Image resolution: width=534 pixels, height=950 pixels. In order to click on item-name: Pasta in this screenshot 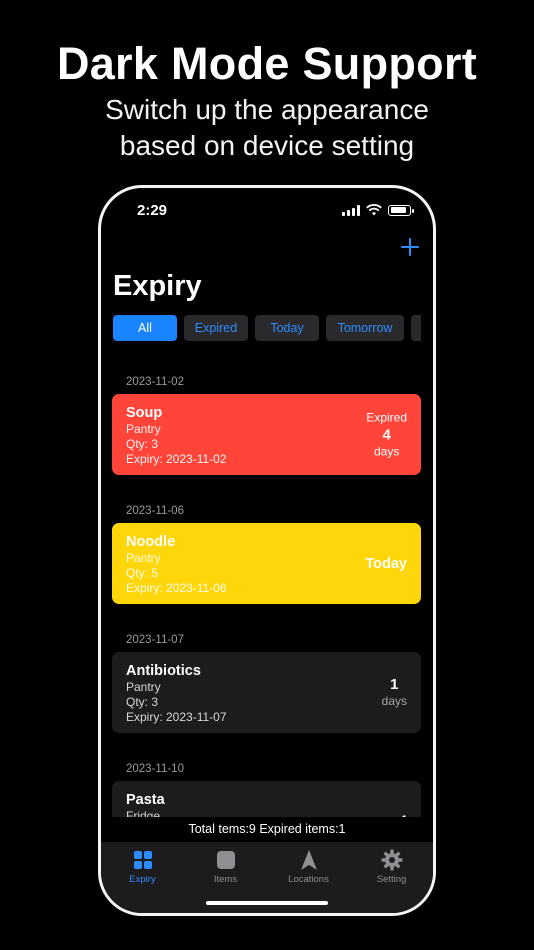, I will do `click(145, 800)`.